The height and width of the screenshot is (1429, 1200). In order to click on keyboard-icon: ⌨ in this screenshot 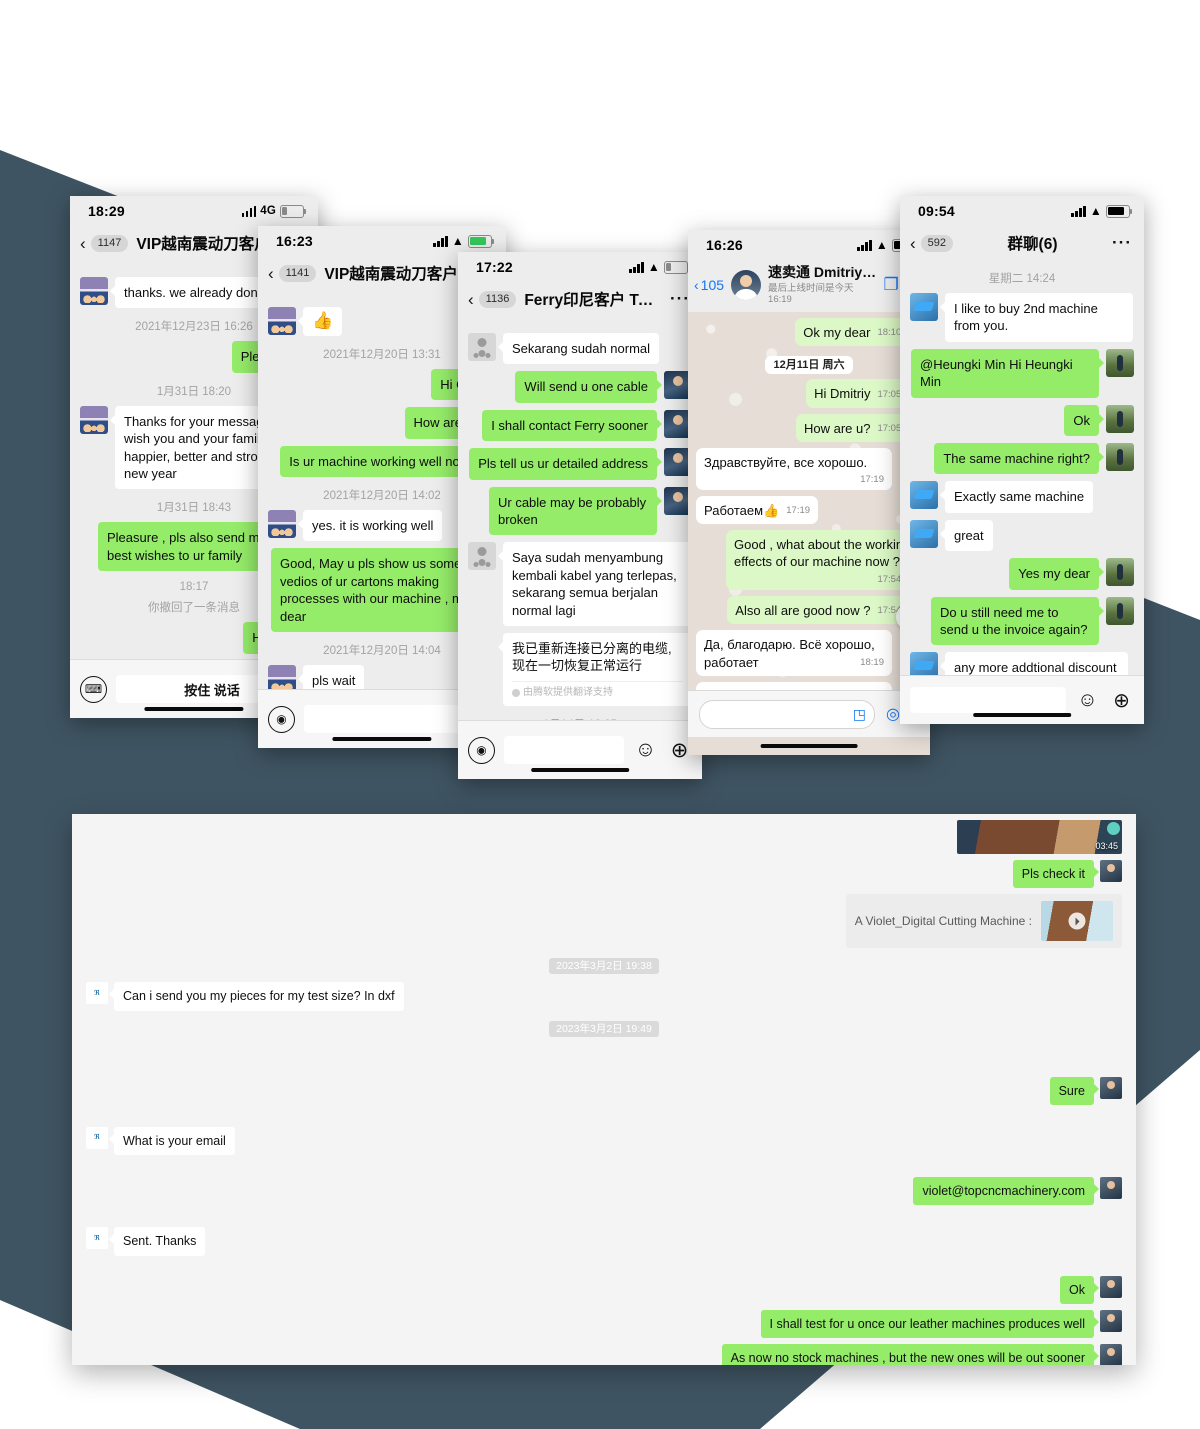, I will do `click(93, 689)`.